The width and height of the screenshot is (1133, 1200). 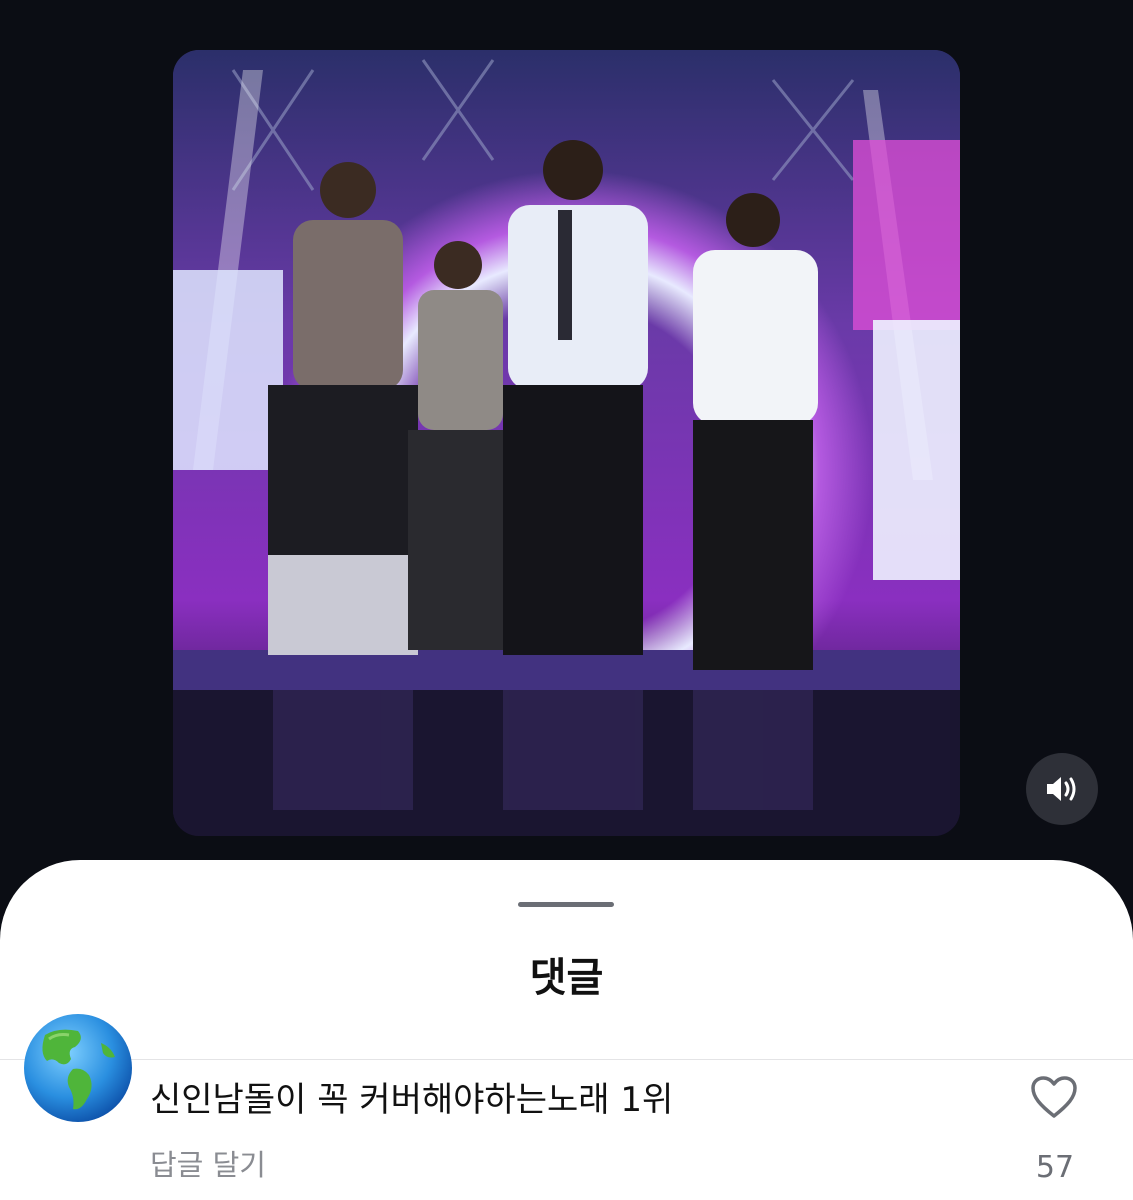 I want to click on globe-americas-emoji-icon, so click(x=78, y=1068).